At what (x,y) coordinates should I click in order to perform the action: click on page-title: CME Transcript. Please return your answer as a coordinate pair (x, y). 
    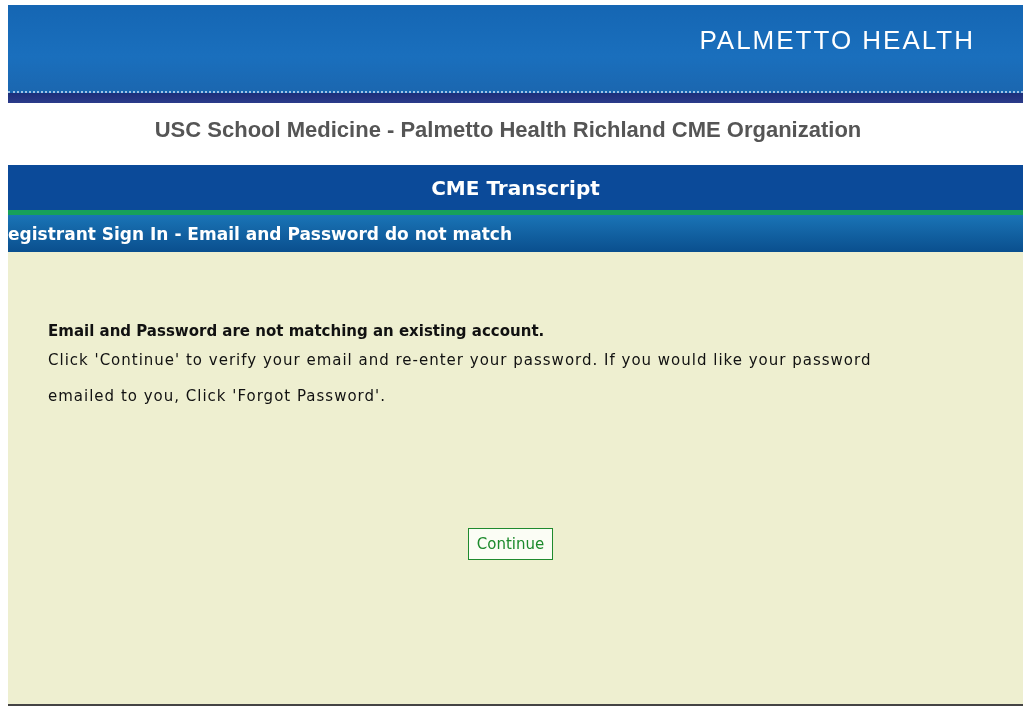
    Looking at the image, I should click on (515, 187).